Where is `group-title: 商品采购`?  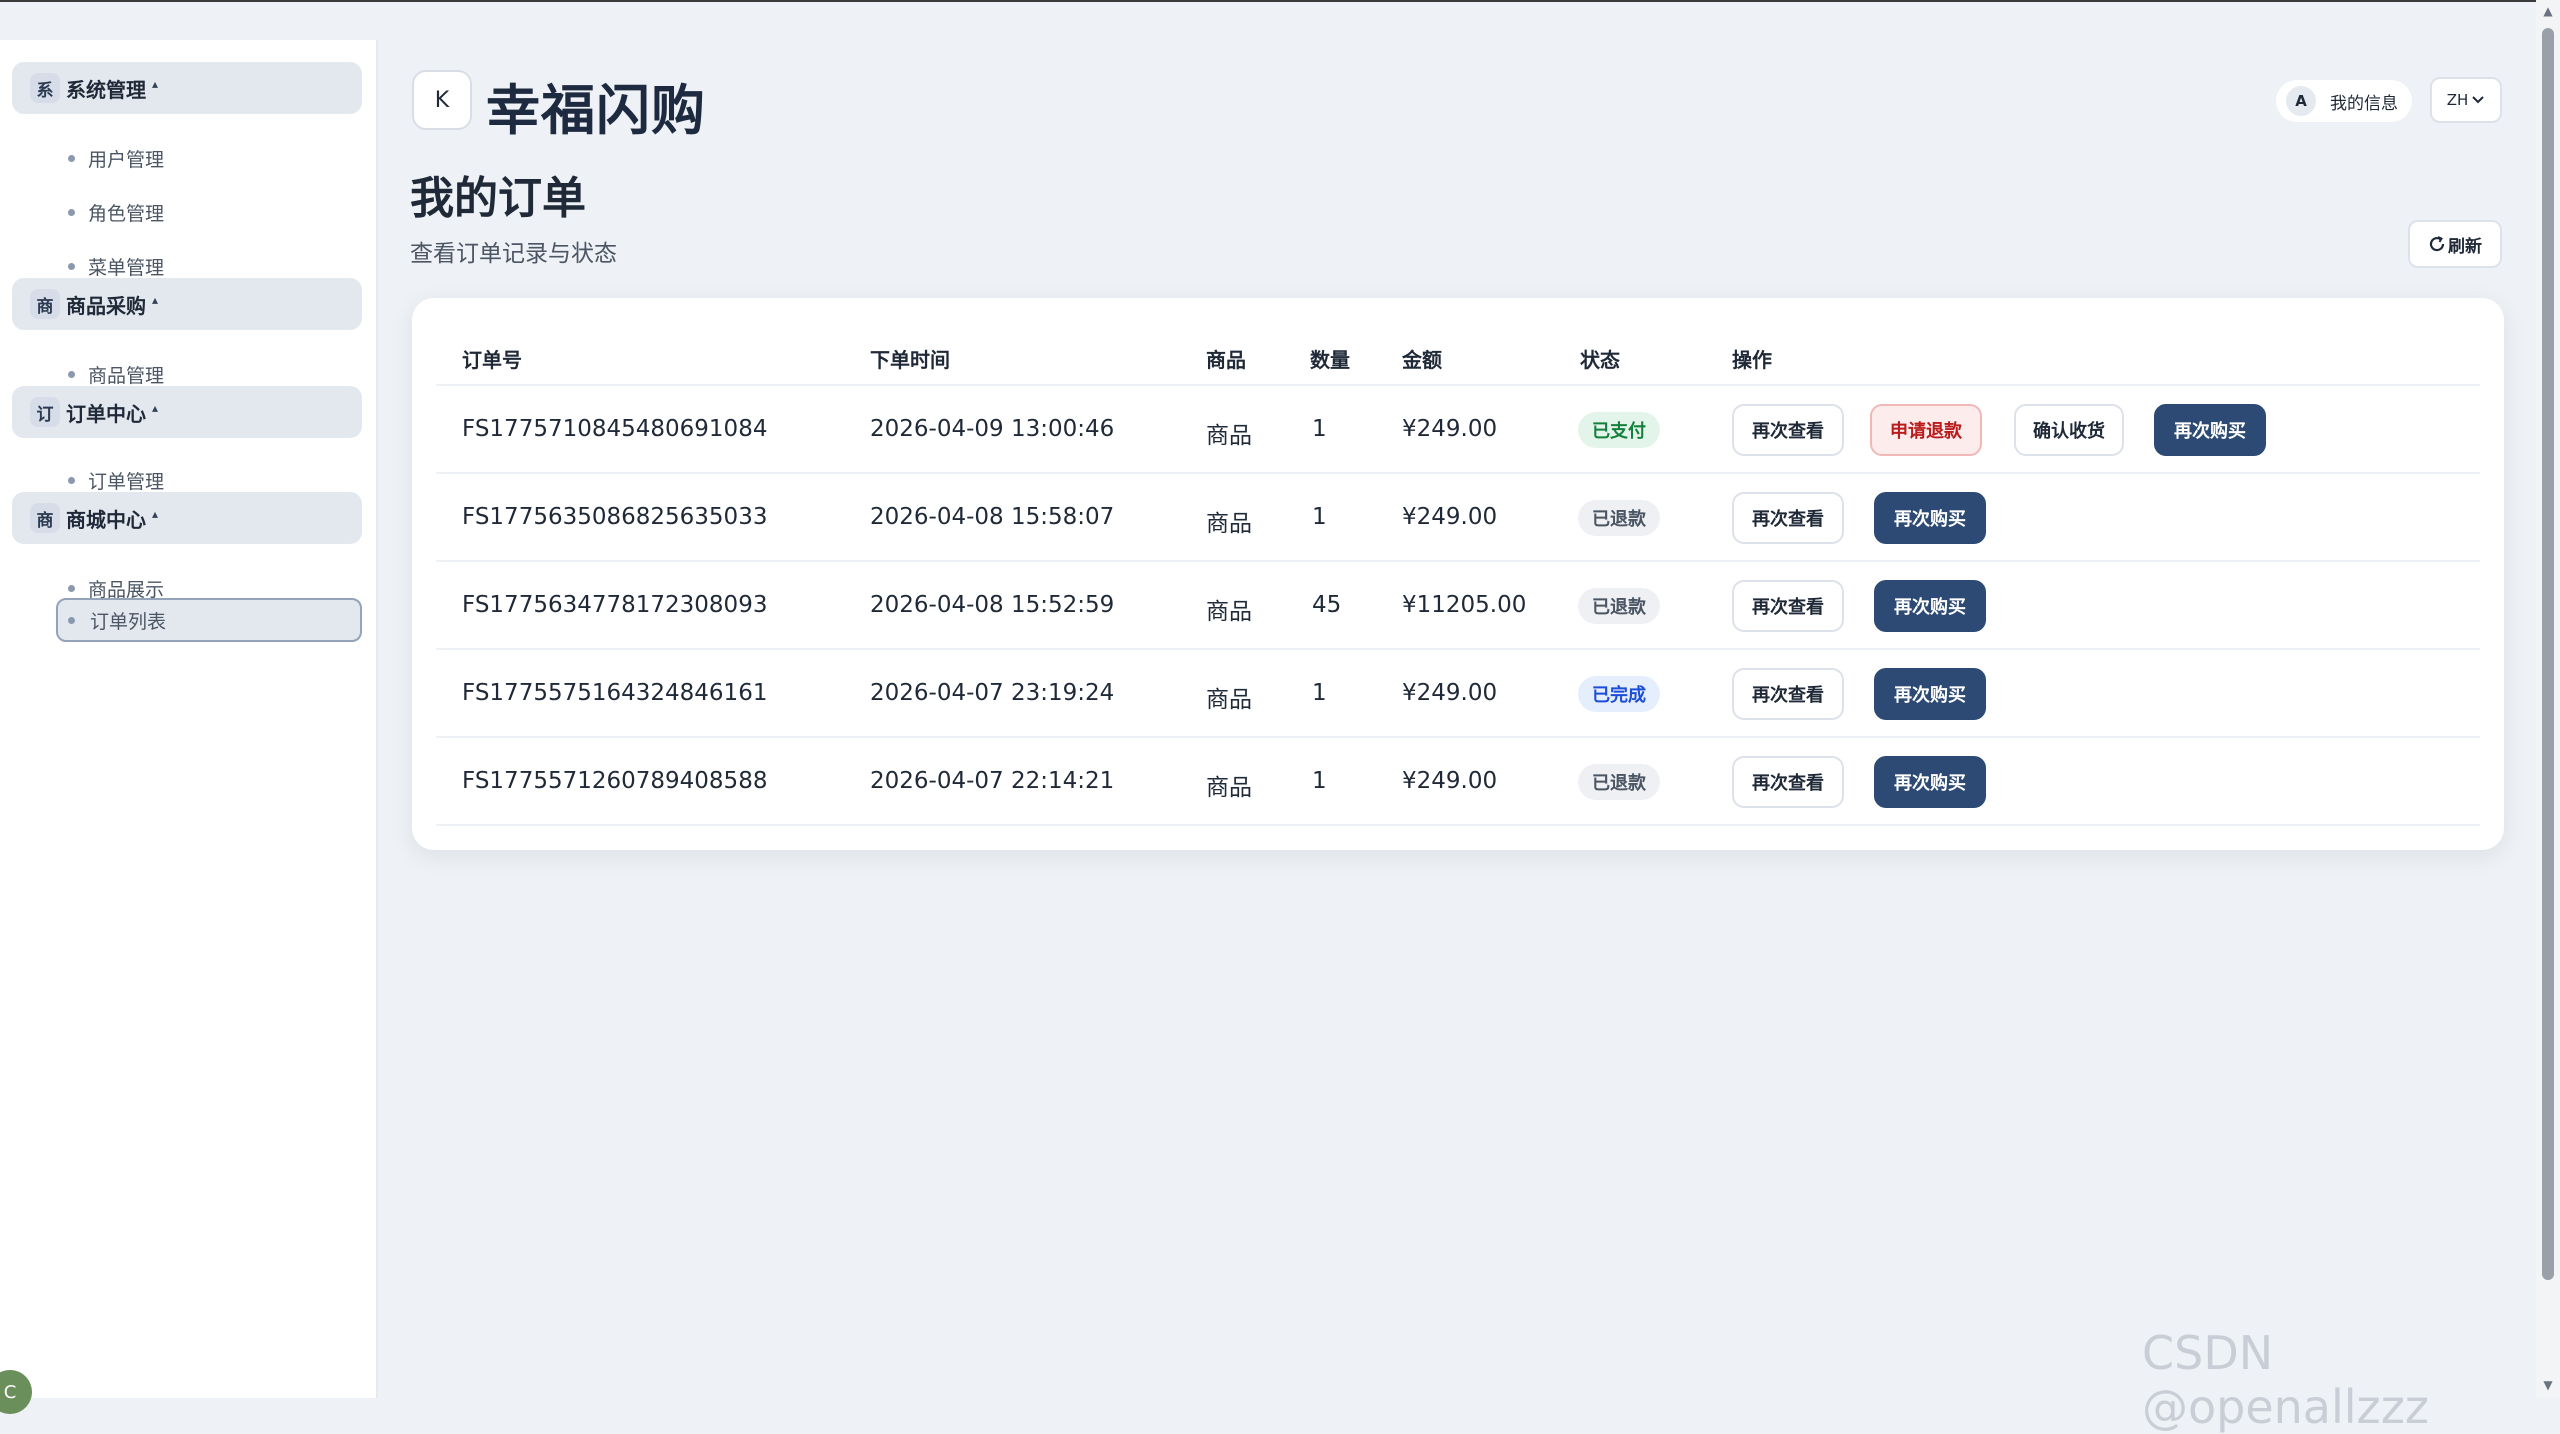
group-title: 商品采购 is located at coordinates (106, 305).